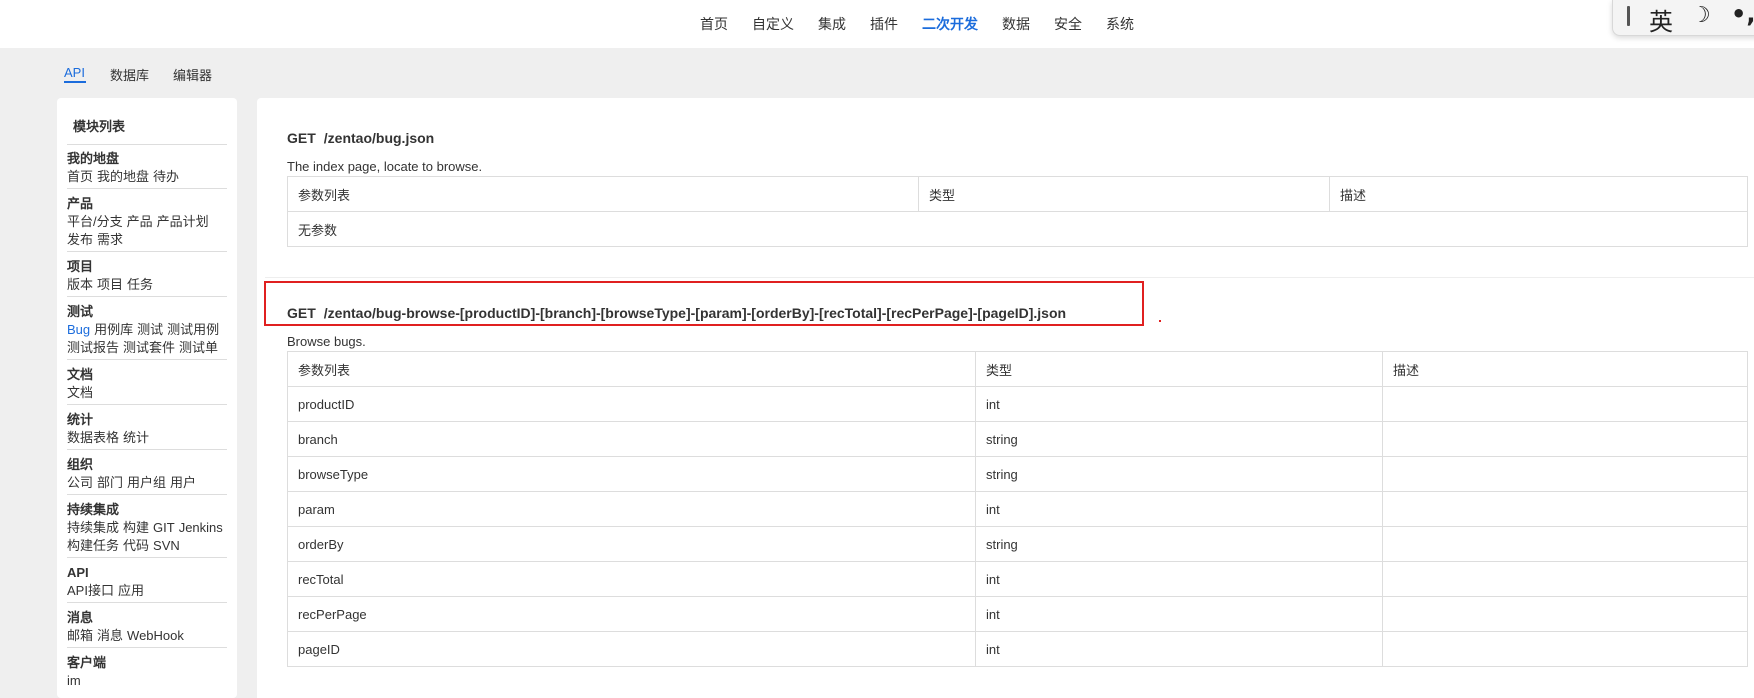 This screenshot has width=1754, height=698. Describe the element at coordinates (136, 437) in the screenshot. I see `module-link: 统计` at that location.